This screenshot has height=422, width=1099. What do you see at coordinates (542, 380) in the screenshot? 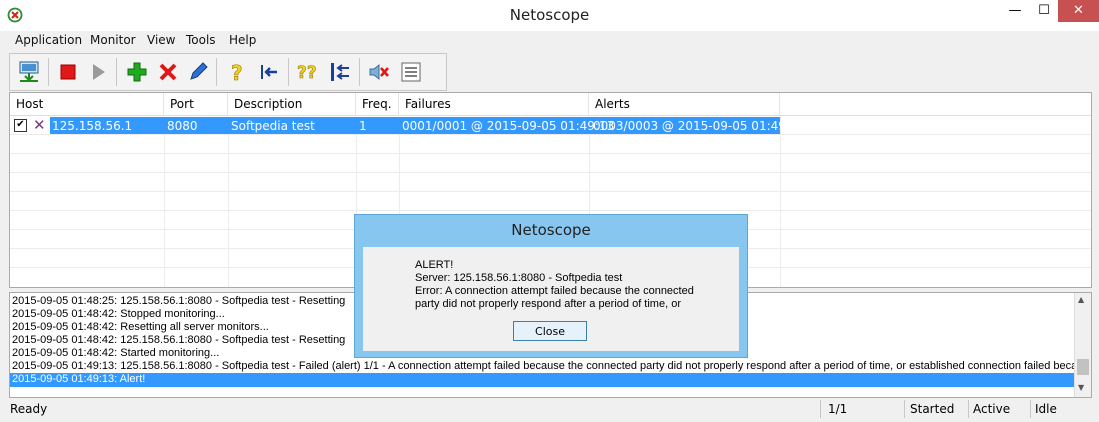
I see `log-selected-row` at bounding box center [542, 380].